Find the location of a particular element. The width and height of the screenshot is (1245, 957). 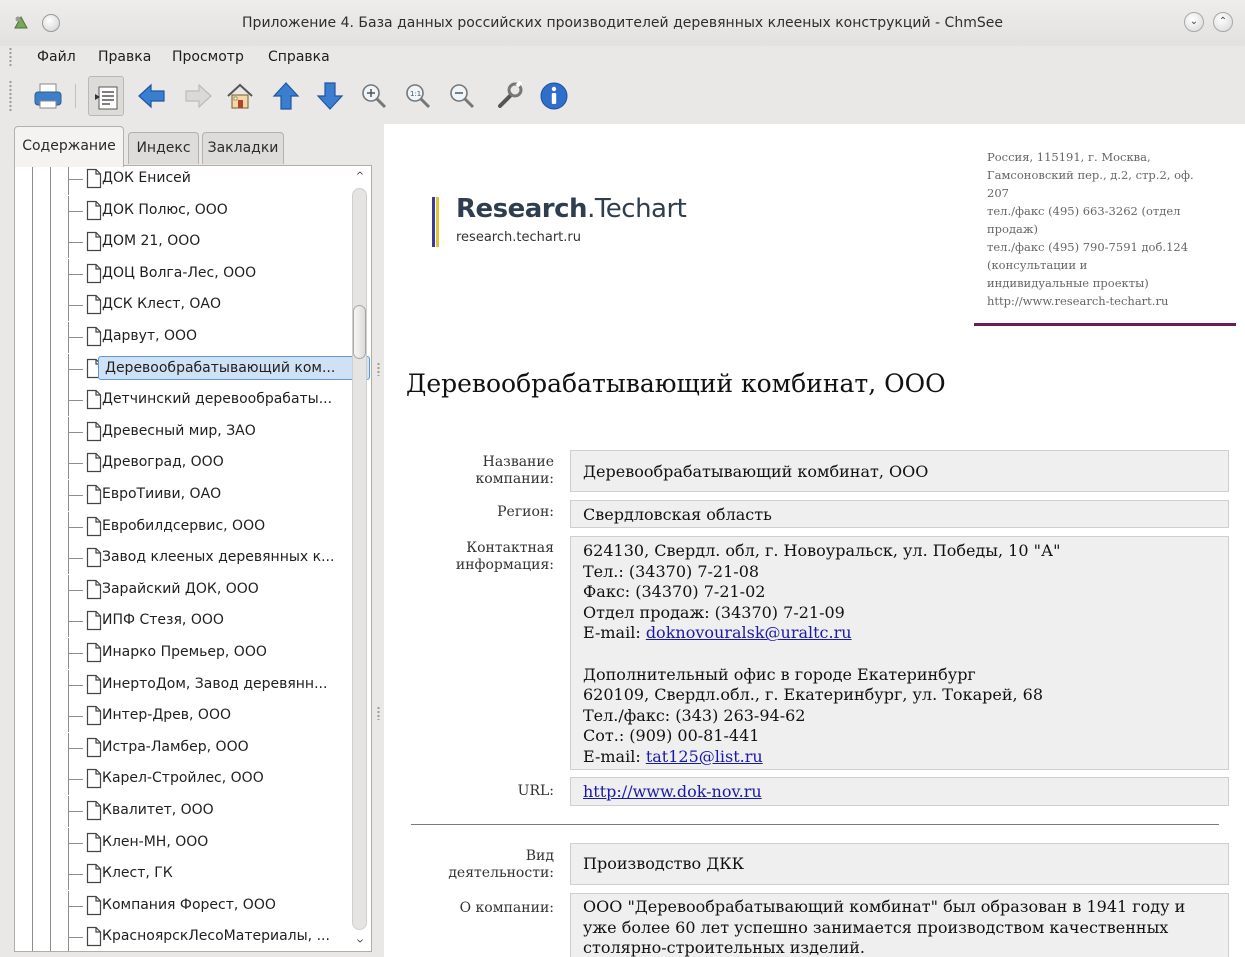

research-techart-logo: Research.Techart is located at coordinates (571, 209).